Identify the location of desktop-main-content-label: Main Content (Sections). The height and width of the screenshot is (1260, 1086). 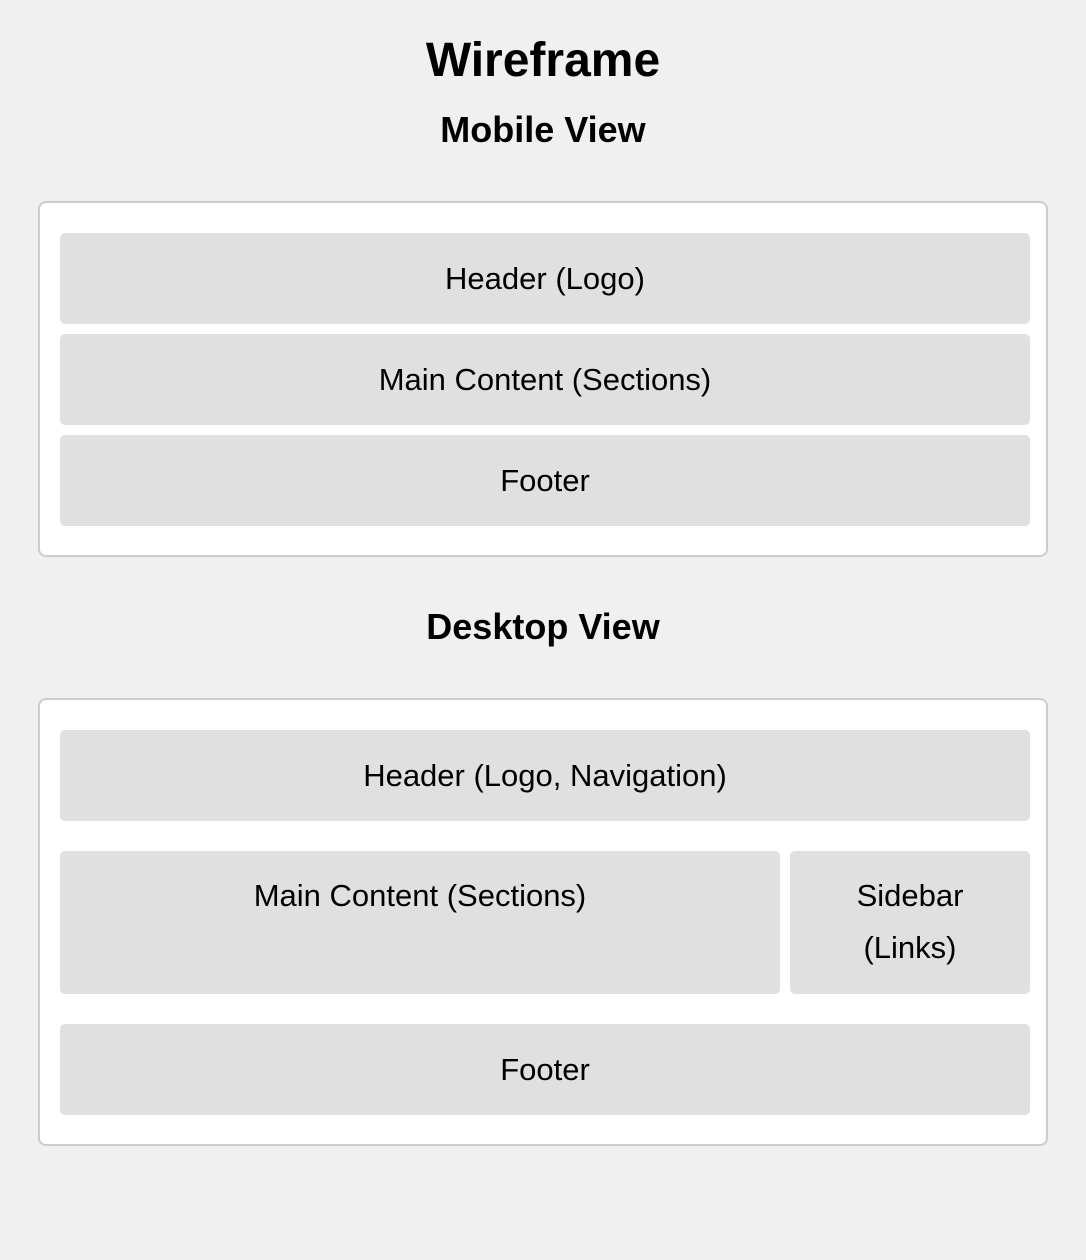
(420, 895).